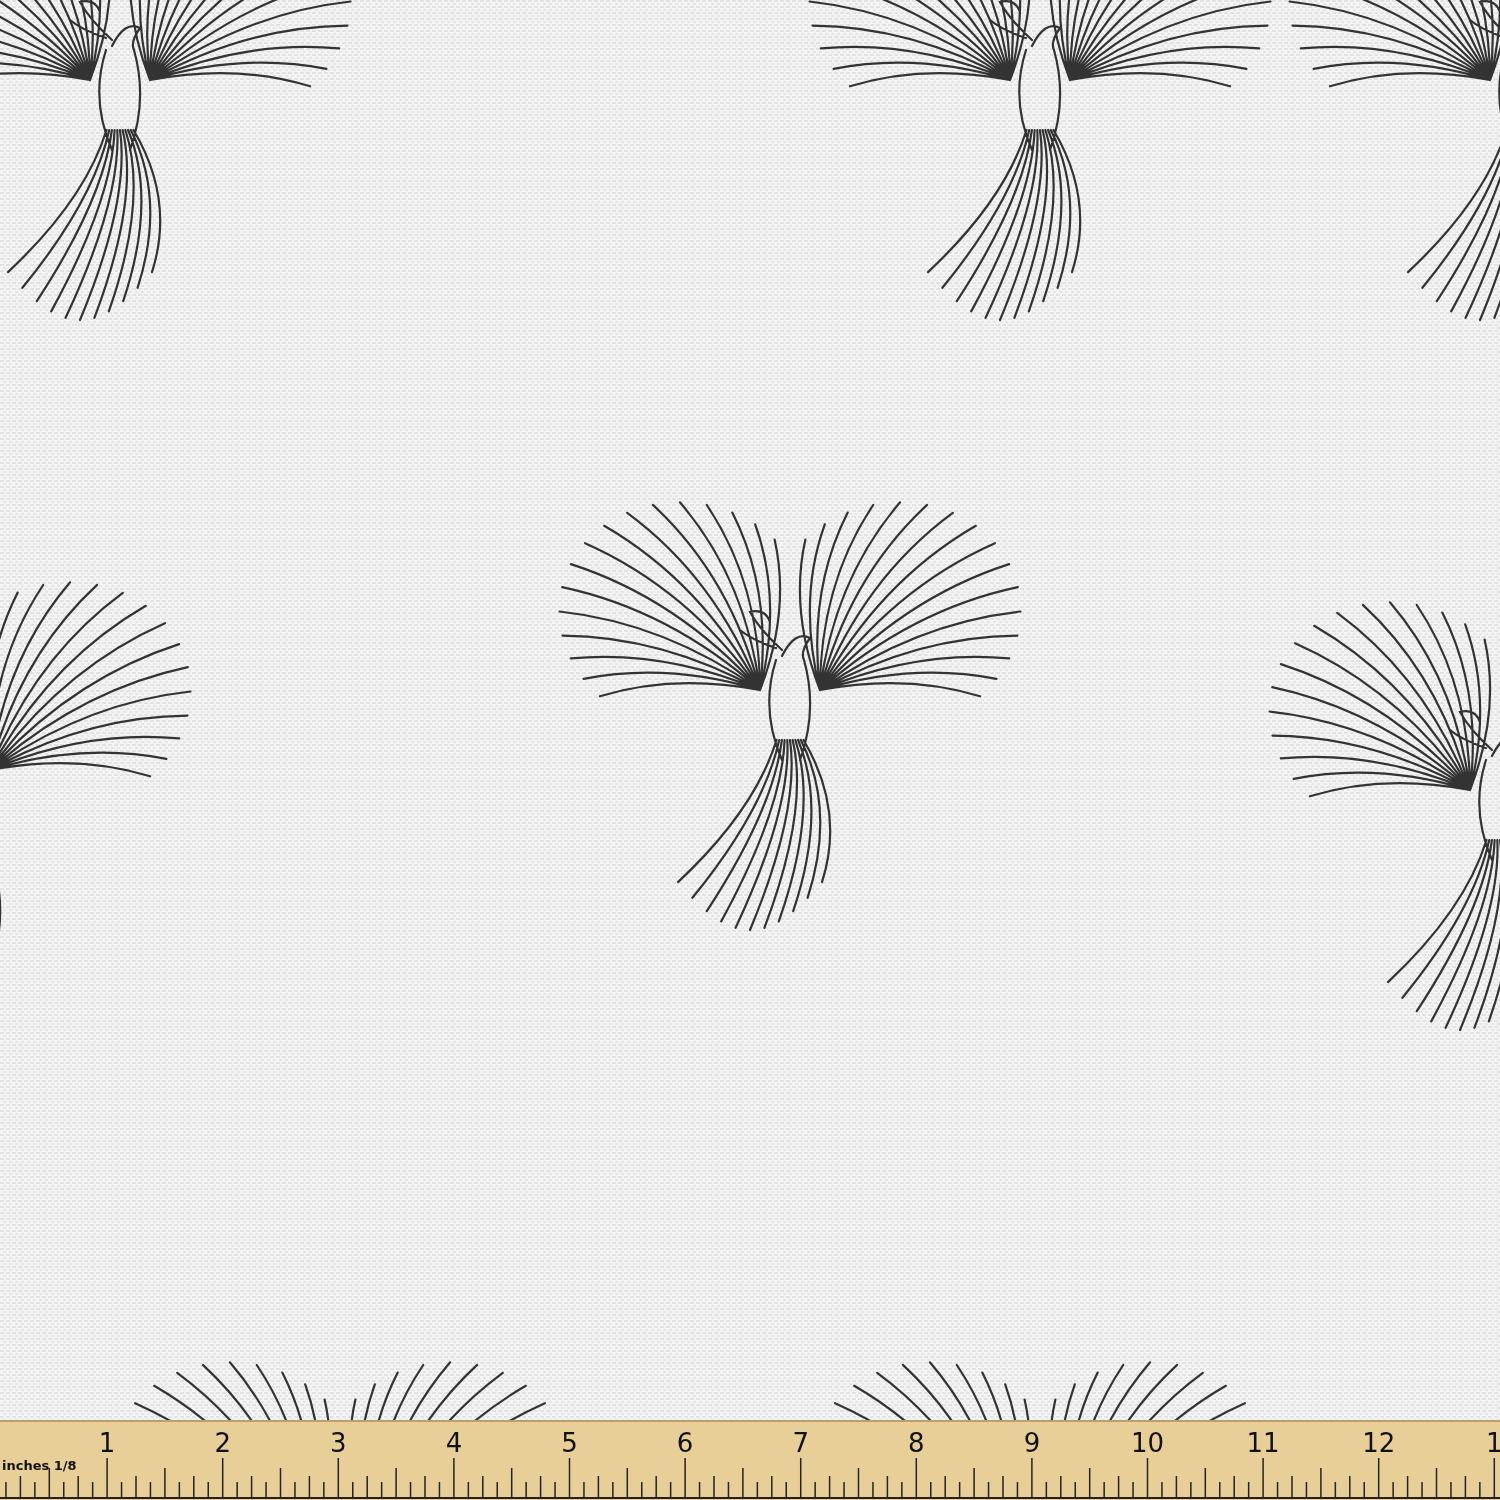 The height and width of the screenshot is (1500, 1500). Describe the element at coordinates (454, 1443) in the screenshot. I see `ruler-number: 4` at that location.